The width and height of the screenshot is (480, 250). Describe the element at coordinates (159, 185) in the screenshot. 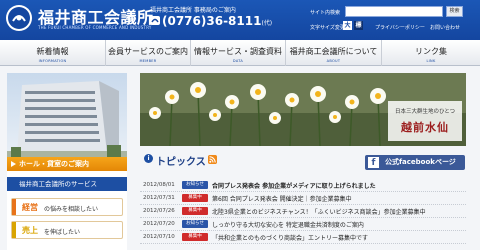

I see `news-date: 2012/08/01` at that location.